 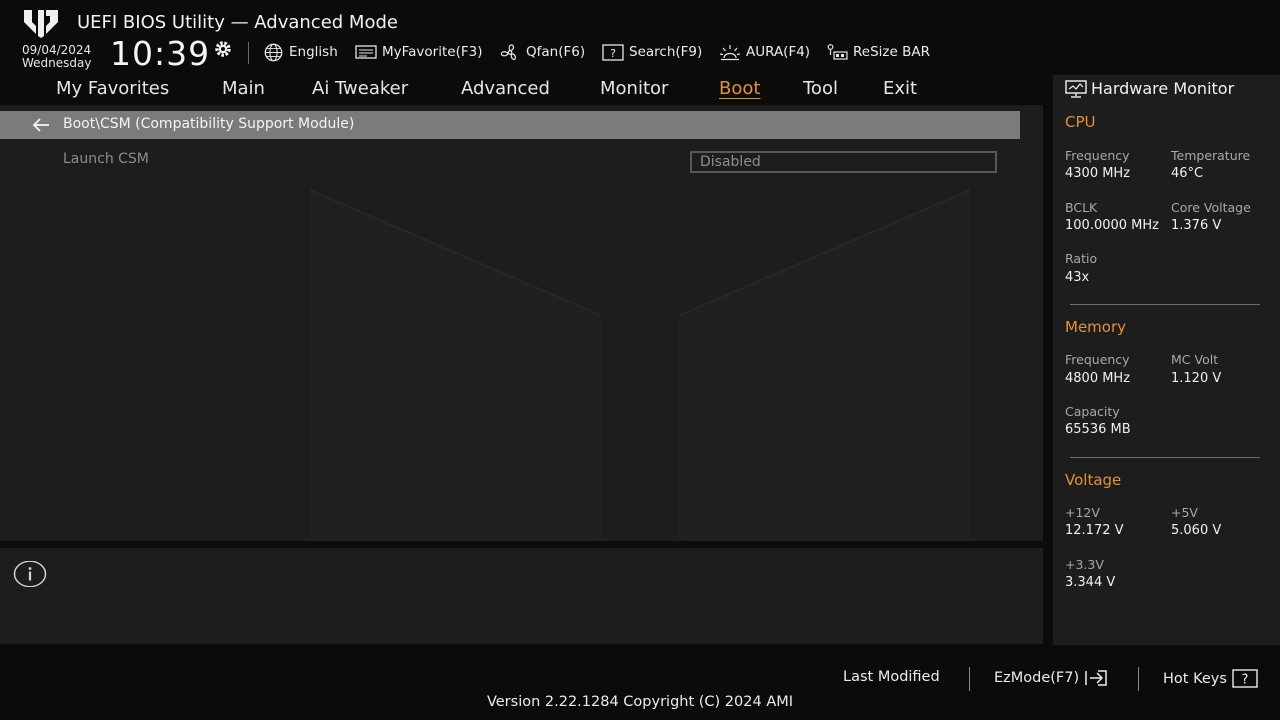 I want to click on version-text: Version 2.22.1284 Copyright (C) 2024 AMI, so click(x=640, y=702).